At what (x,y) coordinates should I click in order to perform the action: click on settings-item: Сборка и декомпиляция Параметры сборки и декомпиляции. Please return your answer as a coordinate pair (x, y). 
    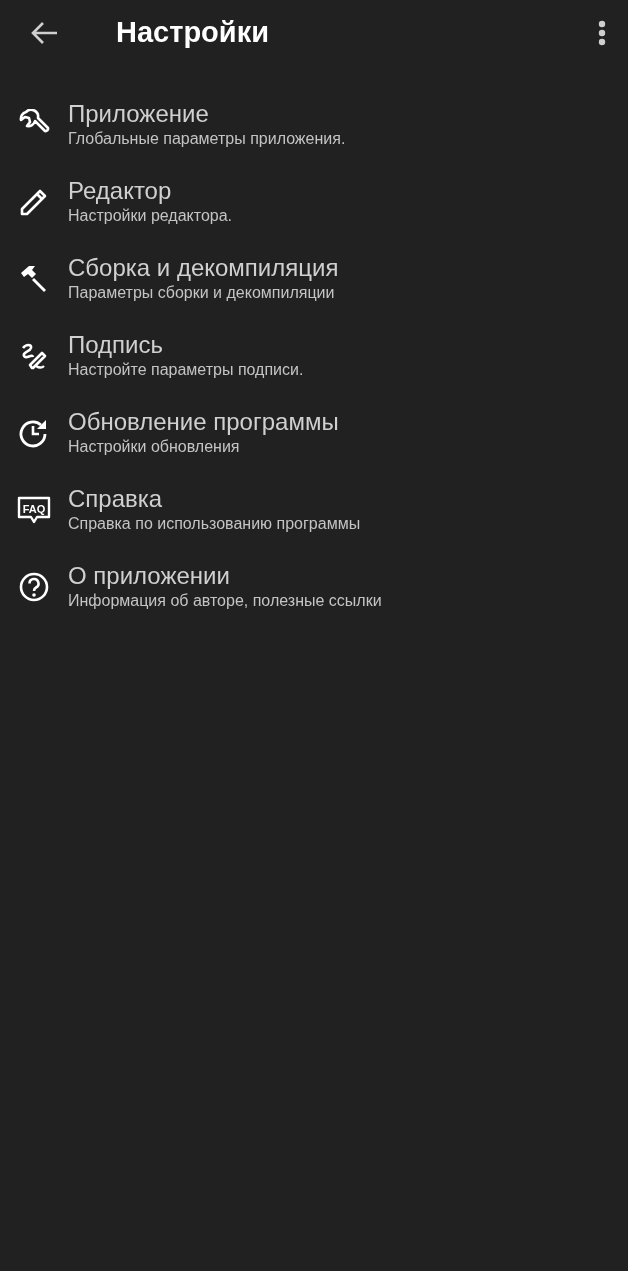
    Looking at the image, I should click on (314, 278).